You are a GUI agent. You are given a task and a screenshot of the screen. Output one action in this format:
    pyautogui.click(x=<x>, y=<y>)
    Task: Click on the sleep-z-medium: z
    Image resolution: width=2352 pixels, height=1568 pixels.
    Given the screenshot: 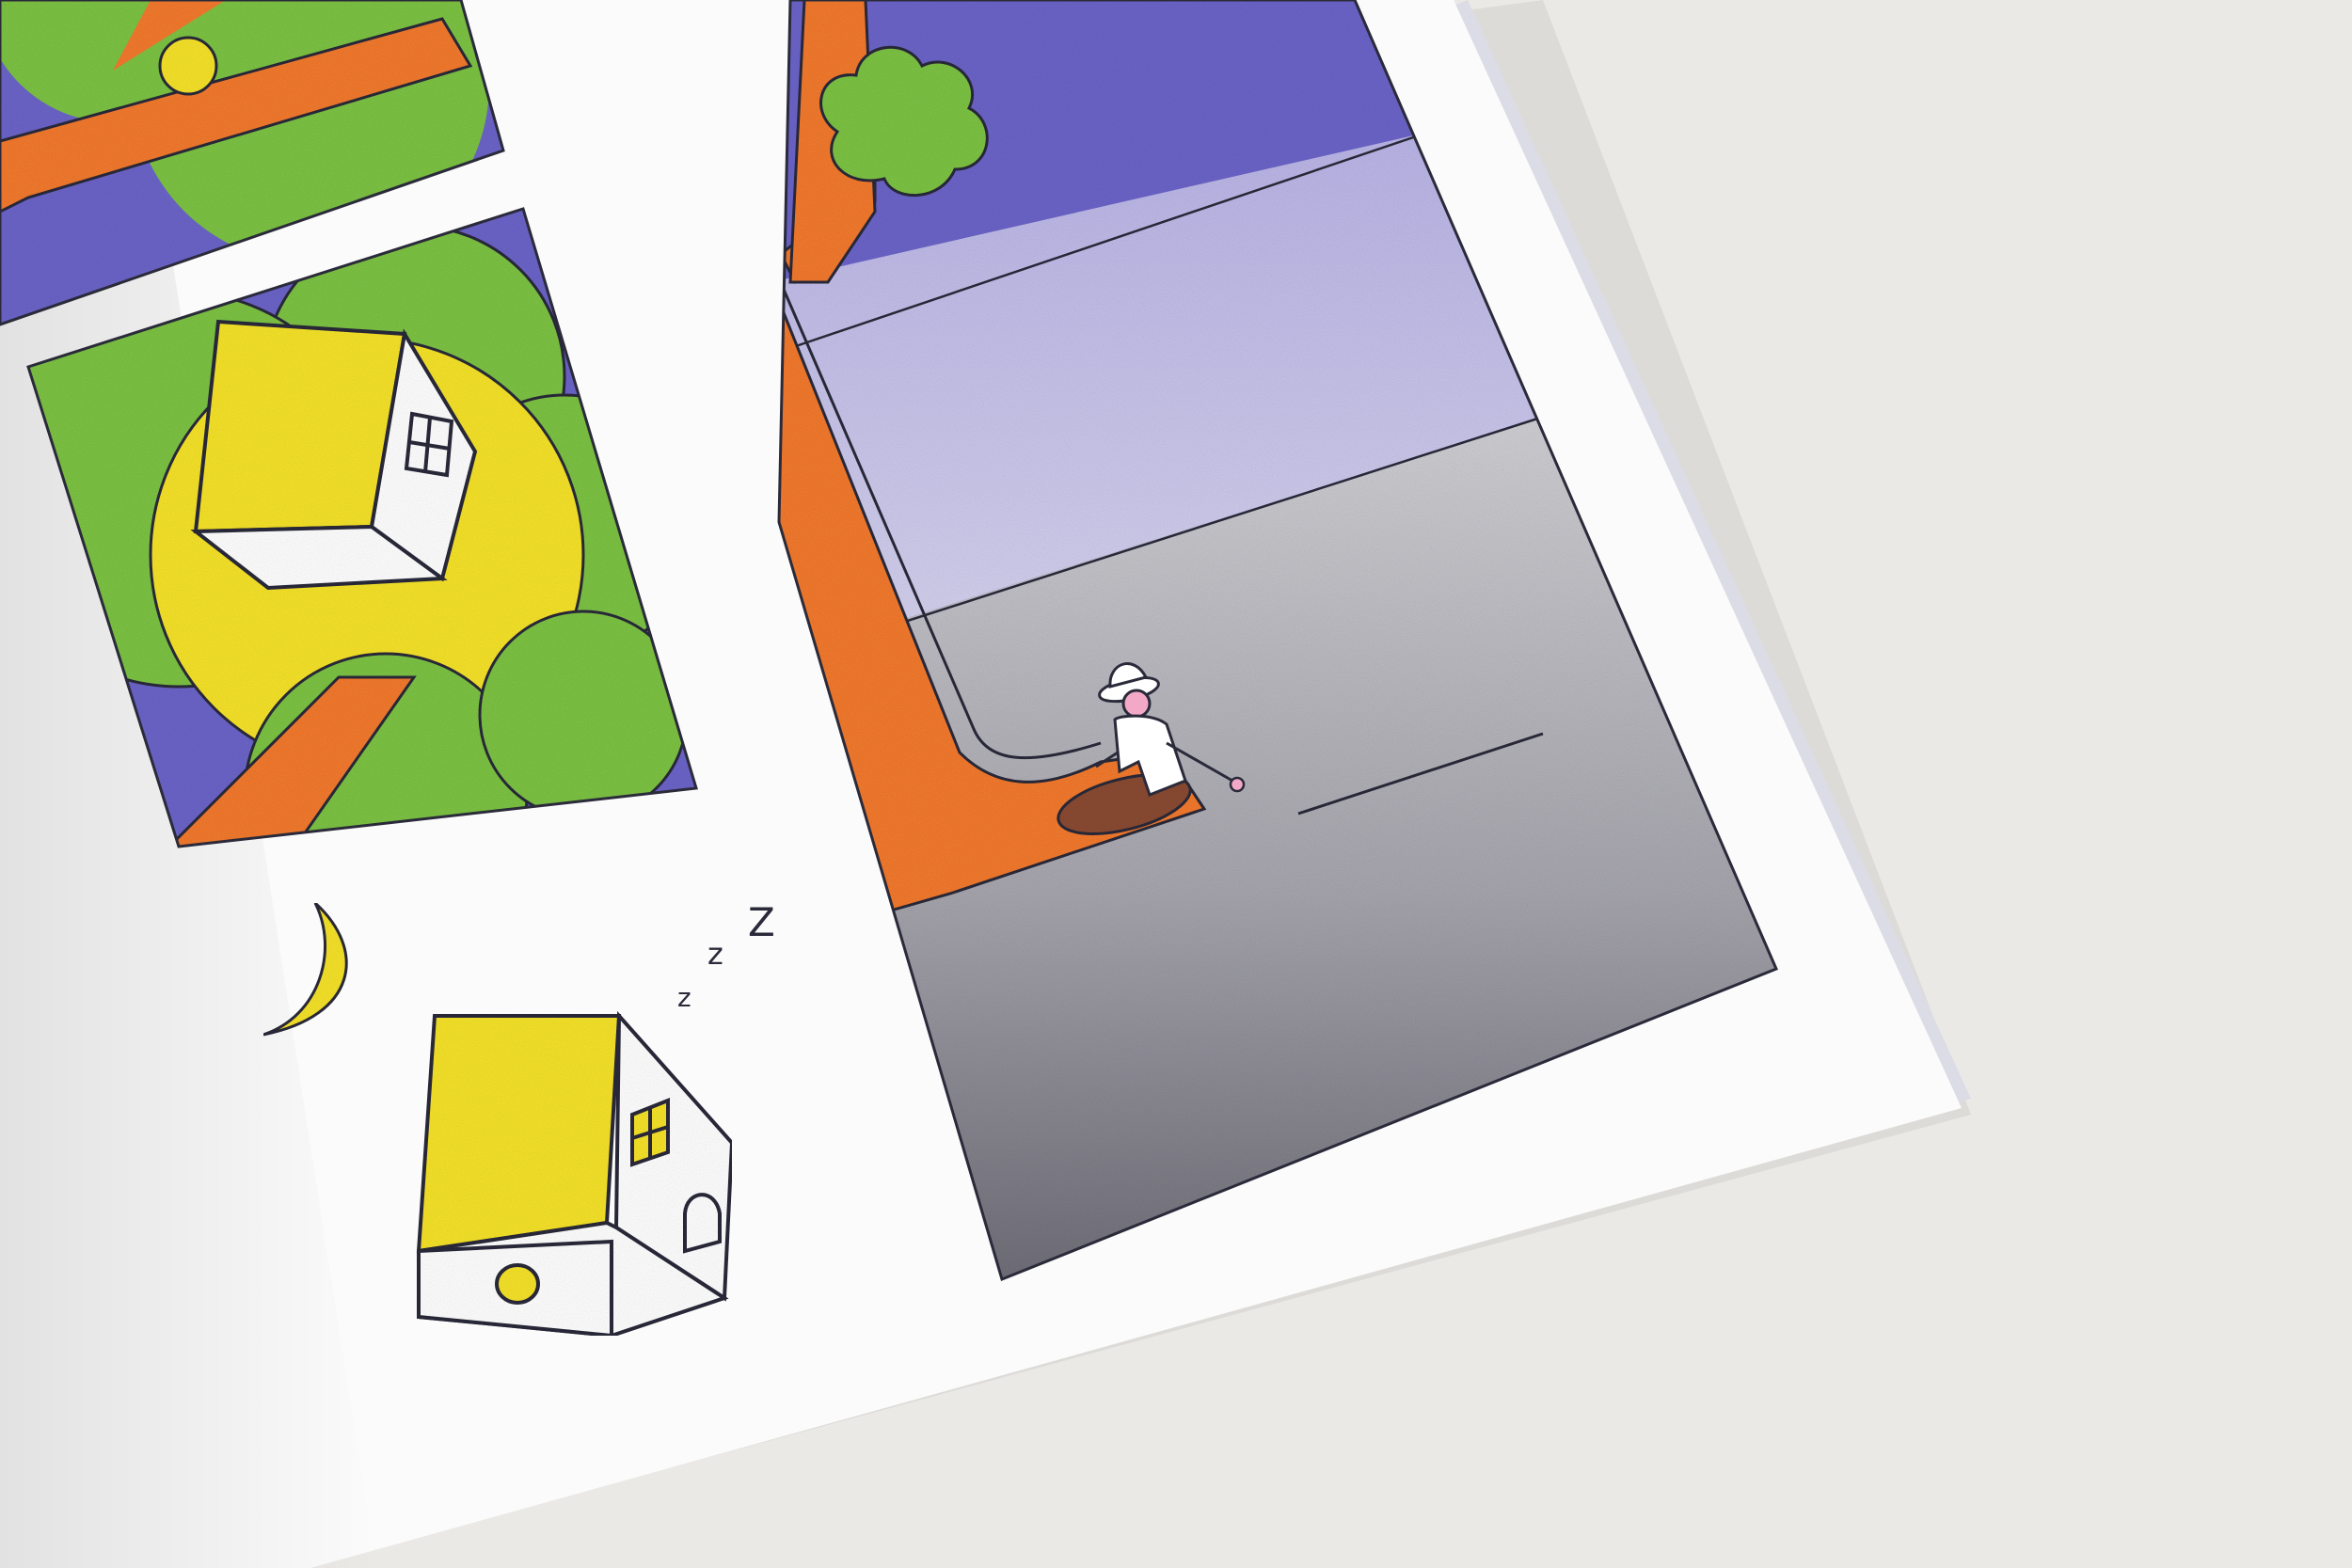 What is the action you would take?
    pyautogui.click(x=715, y=954)
    